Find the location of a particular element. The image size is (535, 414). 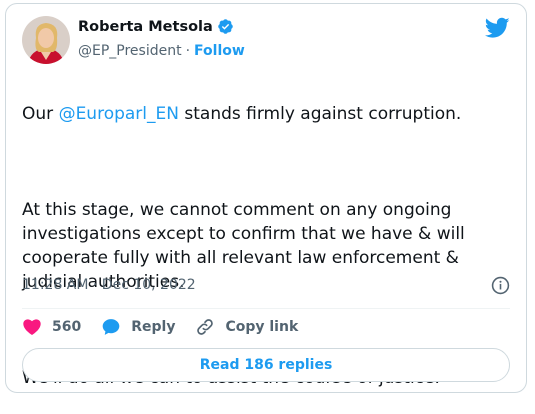

follow-button: Follow is located at coordinates (219, 51).